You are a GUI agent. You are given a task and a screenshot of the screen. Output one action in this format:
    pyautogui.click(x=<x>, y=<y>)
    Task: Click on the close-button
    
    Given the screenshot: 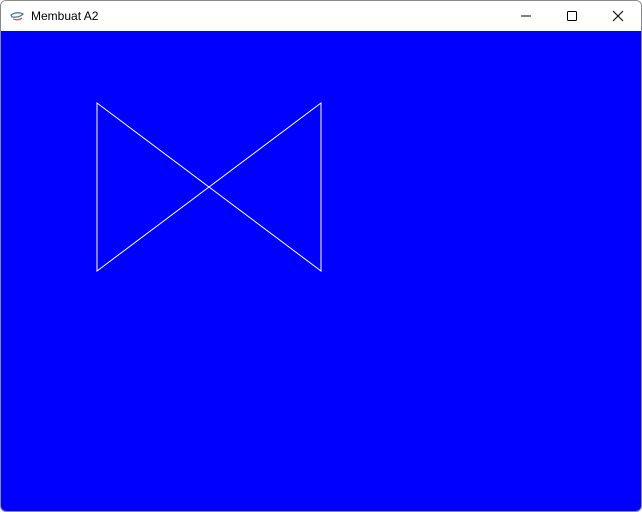 What is the action you would take?
    pyautogui.click(x=618, y=16)
    